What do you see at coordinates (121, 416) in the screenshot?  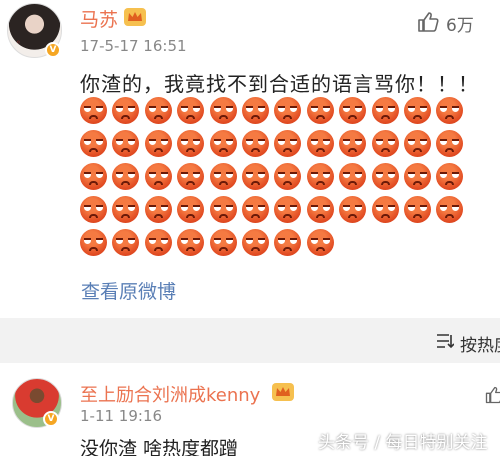 I see `comment-timestamp: 1-11 19:16` at bounding box center [121, 416].